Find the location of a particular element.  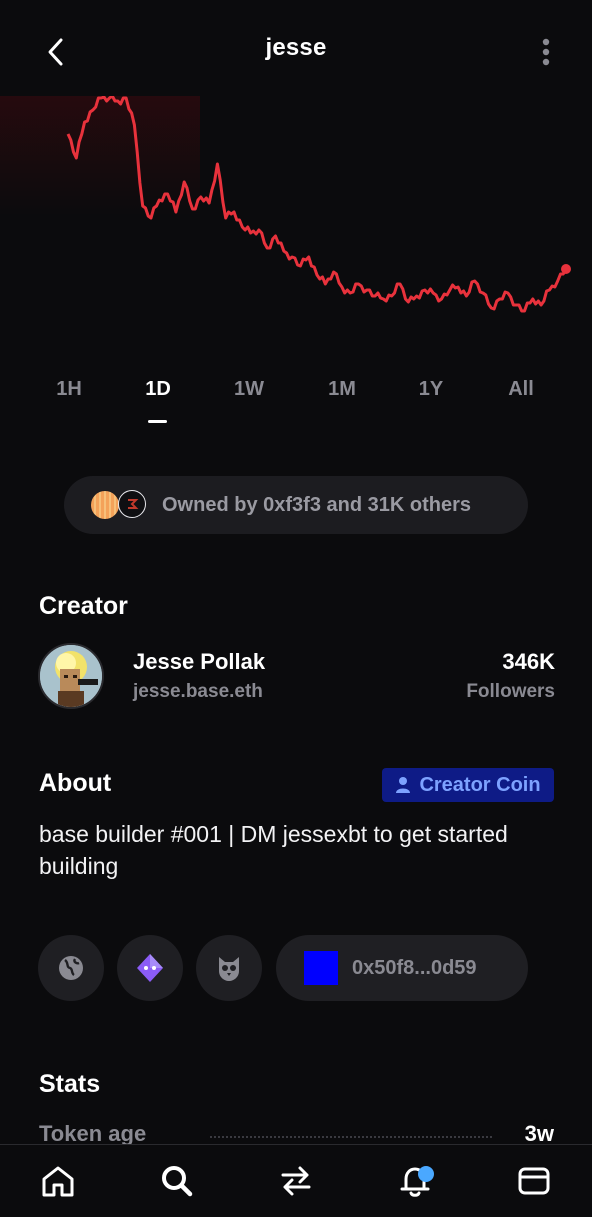

range-tab-all: All is located at coordinates (521, 389).